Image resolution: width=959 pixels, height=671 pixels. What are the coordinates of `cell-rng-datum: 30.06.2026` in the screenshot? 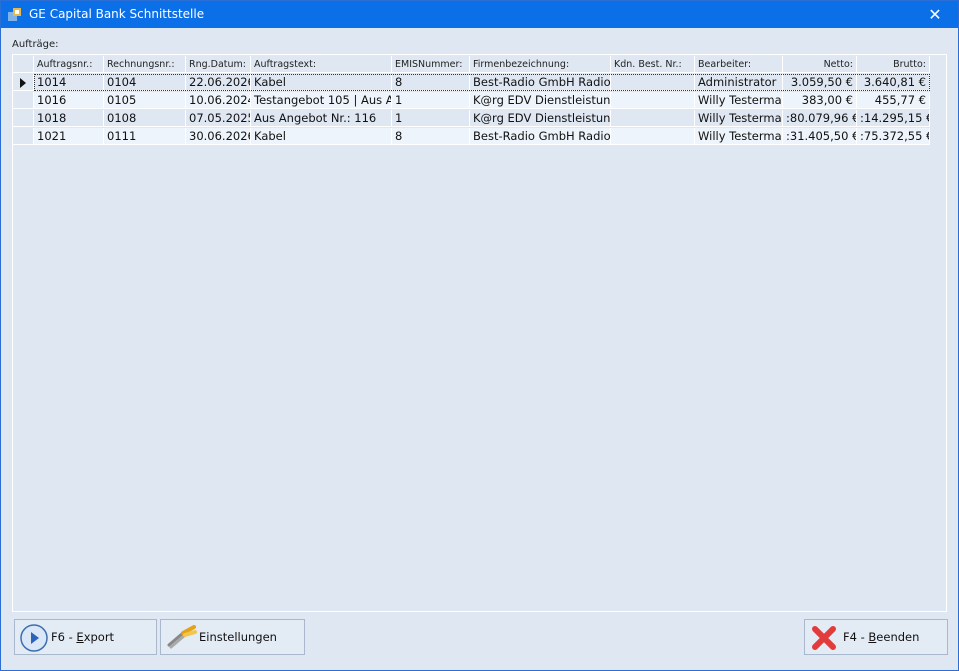 It's located at (218, 136).